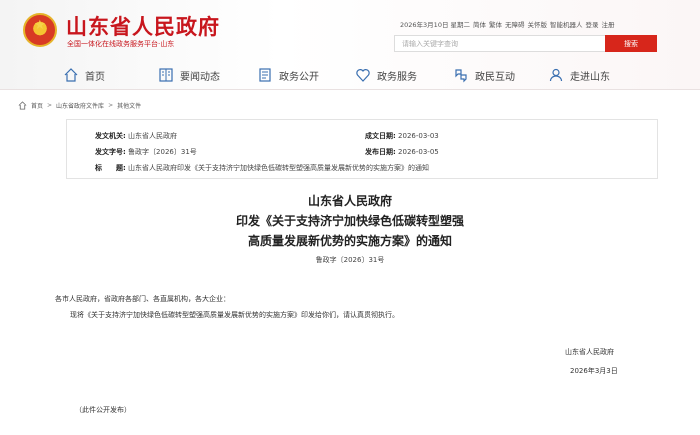 The image size is (700, 435). What do you see at coordinates (110, 168) in the screenshot?
I see `meta-label: 标 题:` at bounding box center [110, 168].